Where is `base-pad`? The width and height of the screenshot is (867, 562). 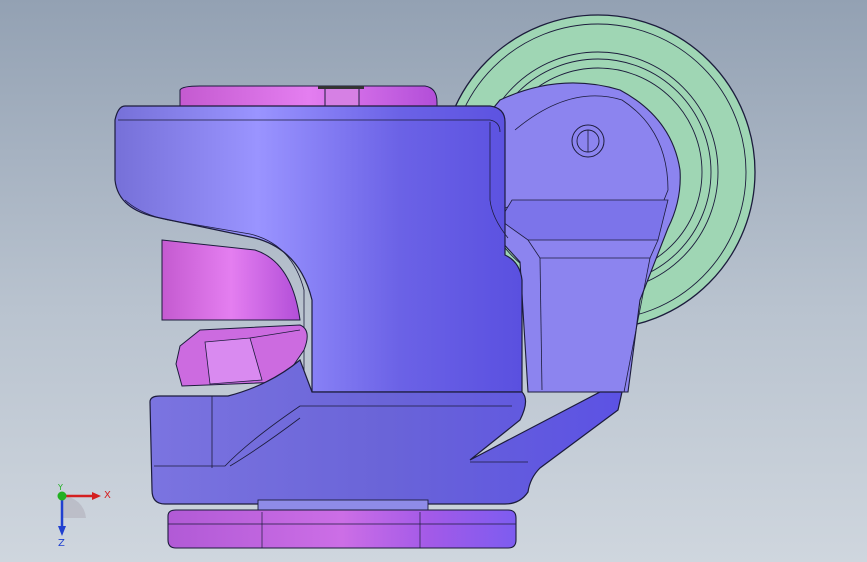 base-pad is located at coordinates (342, 524).